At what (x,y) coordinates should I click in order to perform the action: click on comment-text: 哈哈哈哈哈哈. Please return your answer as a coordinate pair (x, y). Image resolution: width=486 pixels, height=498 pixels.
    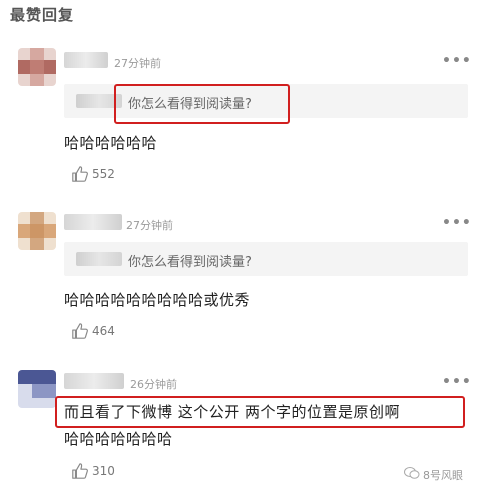
    Looking at the image, I should click on (111, 143).